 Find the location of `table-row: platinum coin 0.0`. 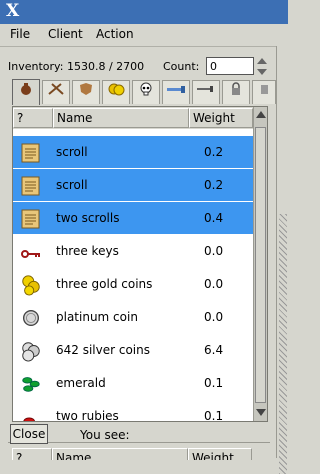

table-row: platinum coin 0.0 is located at coordinates (133, 317).